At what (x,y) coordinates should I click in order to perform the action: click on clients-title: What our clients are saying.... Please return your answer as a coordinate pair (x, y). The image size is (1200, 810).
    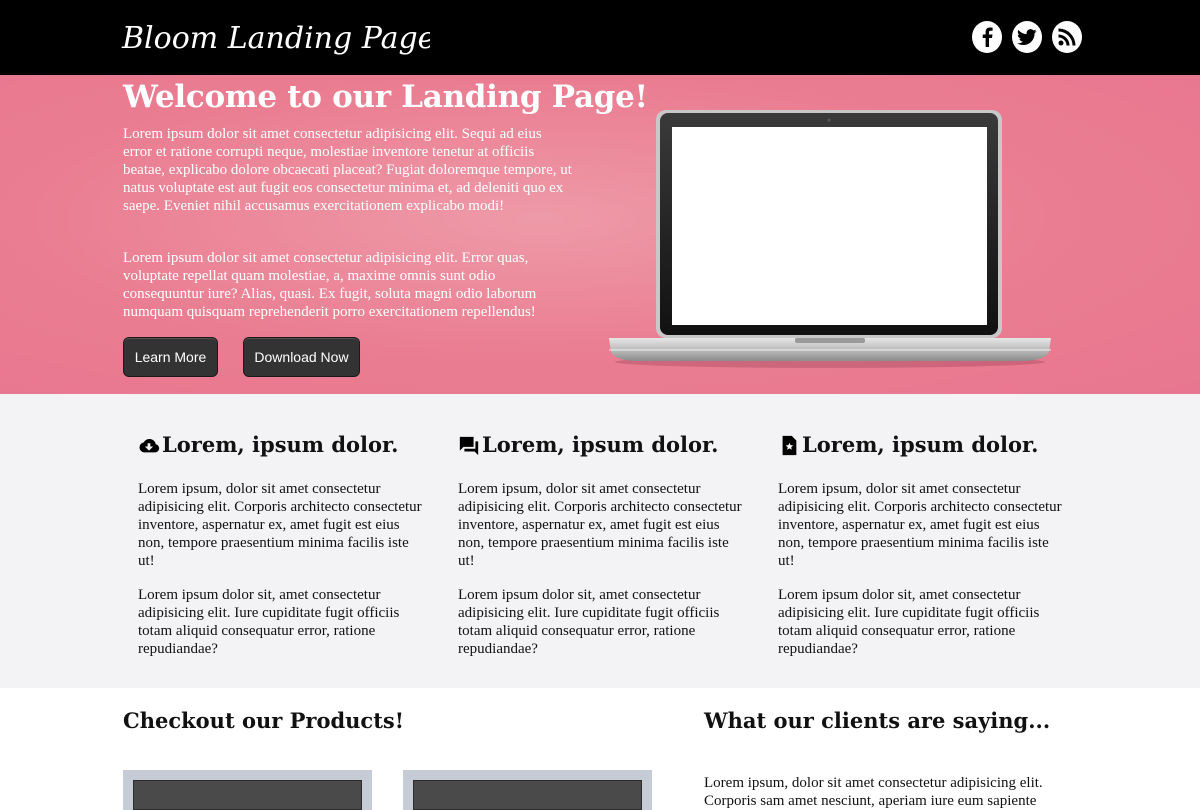
    Looking at the image, I should click on (877, 720).